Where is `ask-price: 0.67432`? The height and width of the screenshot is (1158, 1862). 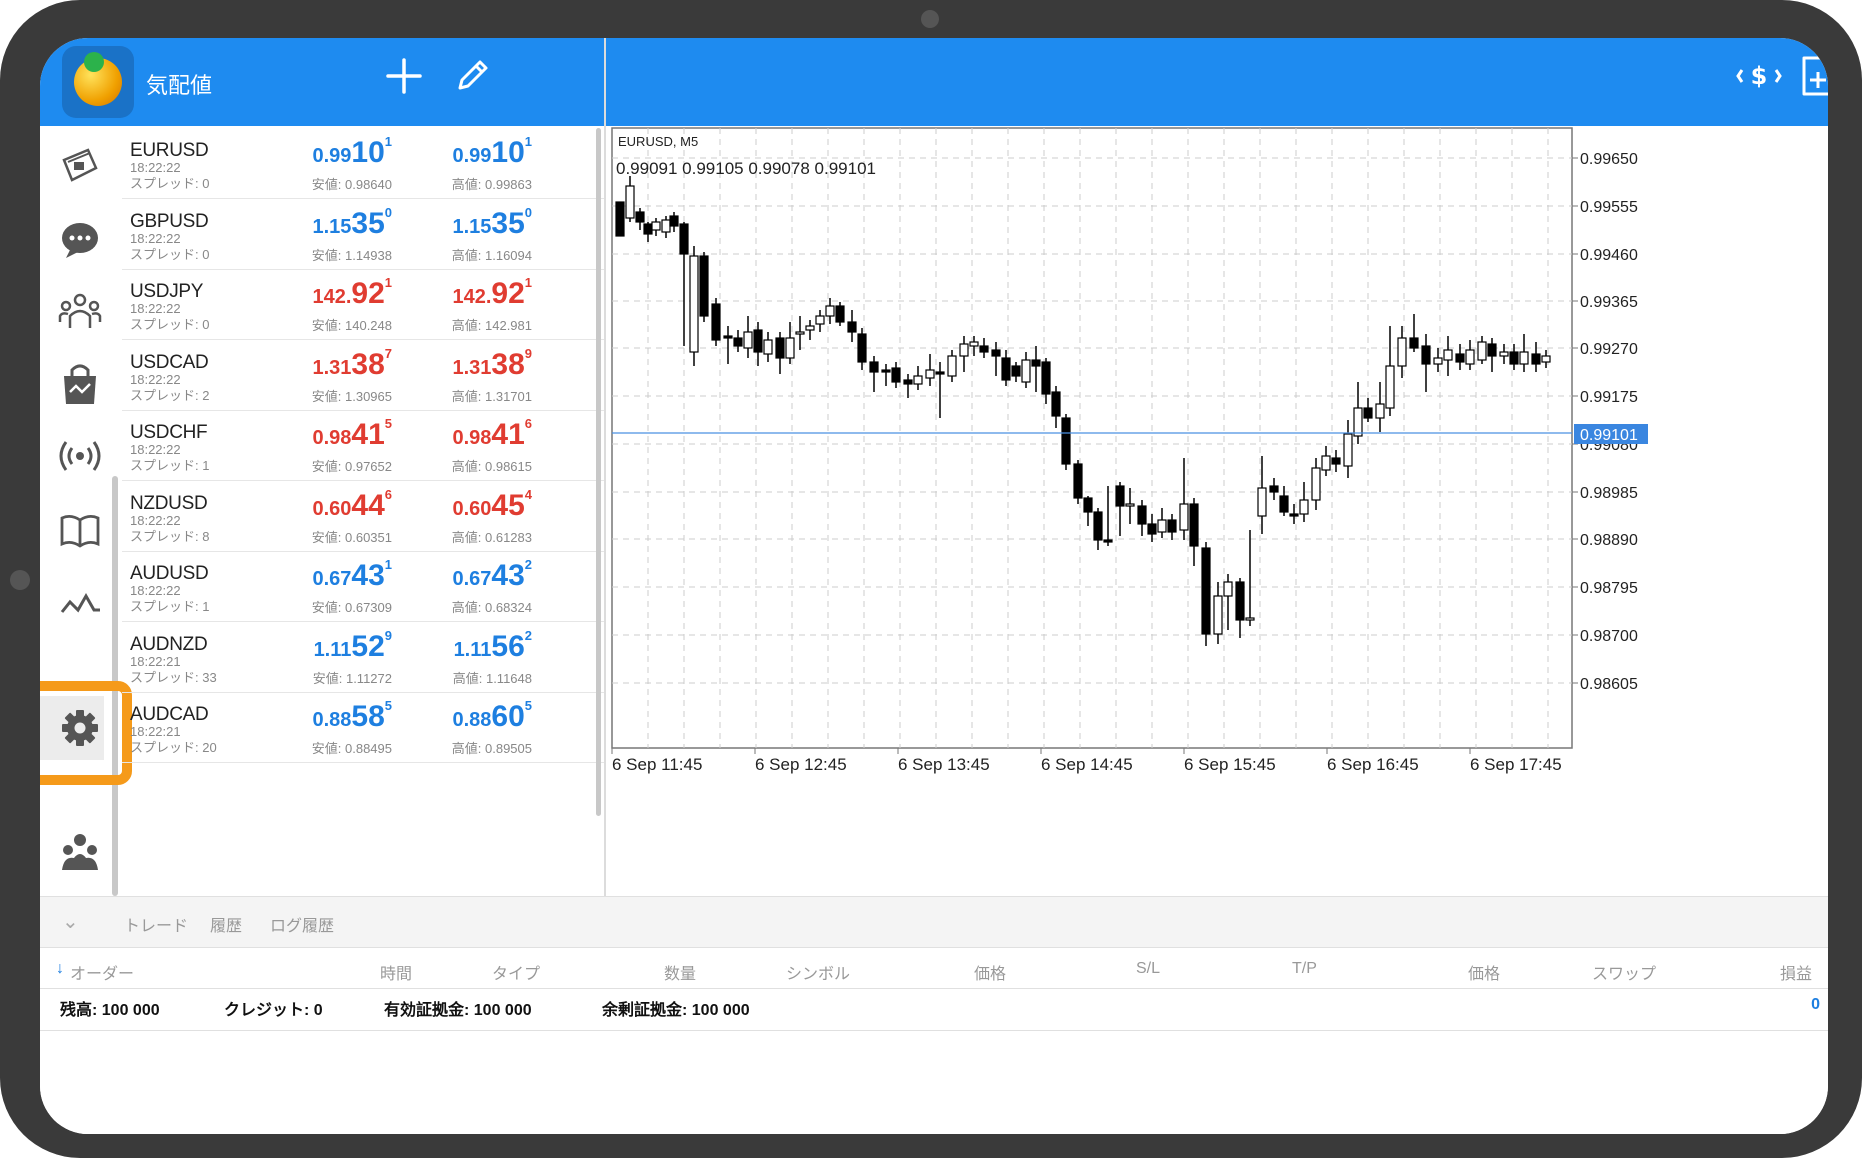 ask-price: 0.67432 is located at coordinates (467, 575).